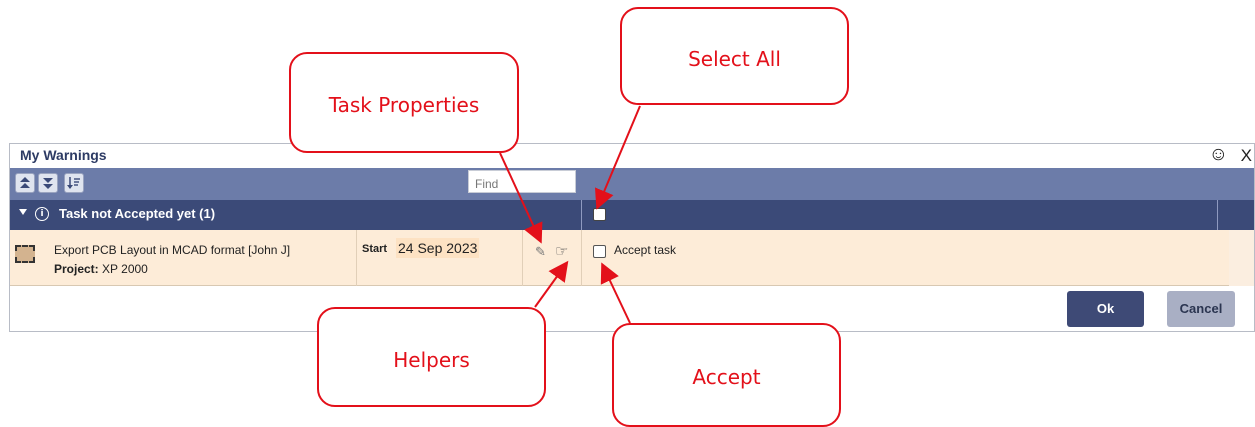 Image resolution: width=1255 pixels, height=427 pixels. What do you see at coordinates (570, 214) in the screenshot?
I see `callout-arrows` at bounding box center [570, 214].